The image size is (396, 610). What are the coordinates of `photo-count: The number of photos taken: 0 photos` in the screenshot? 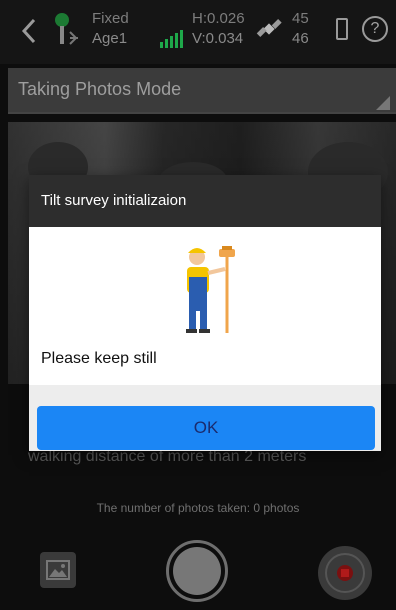 It's located at (198, 508).